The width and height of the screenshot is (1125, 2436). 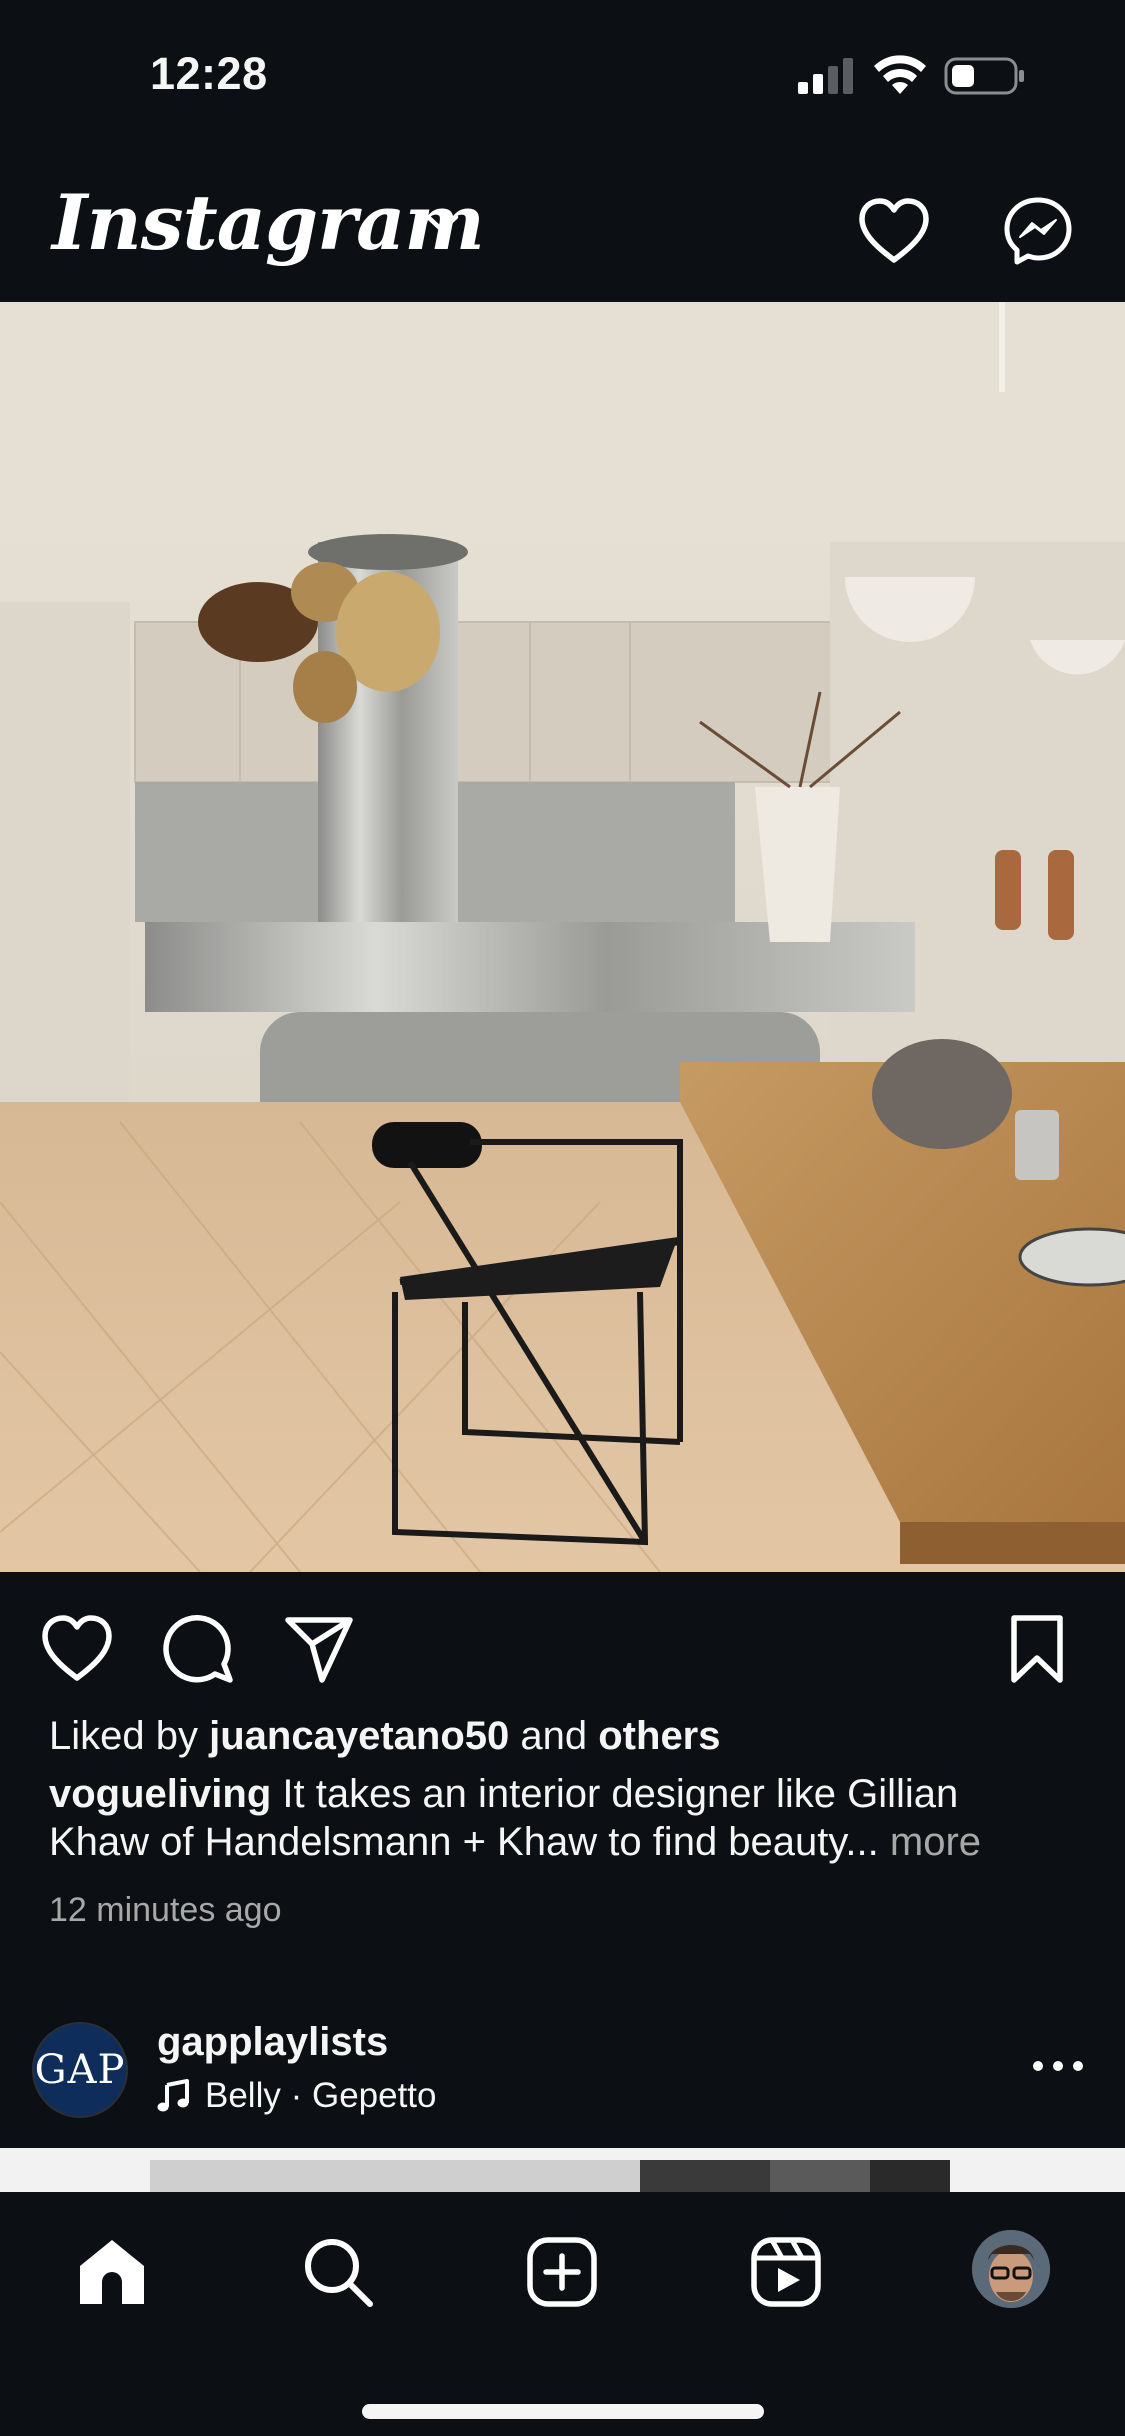 What do you see at coordinates (562, 2272) in the screenshot?
I see `create-icon` at bounding box center [562, 2272].